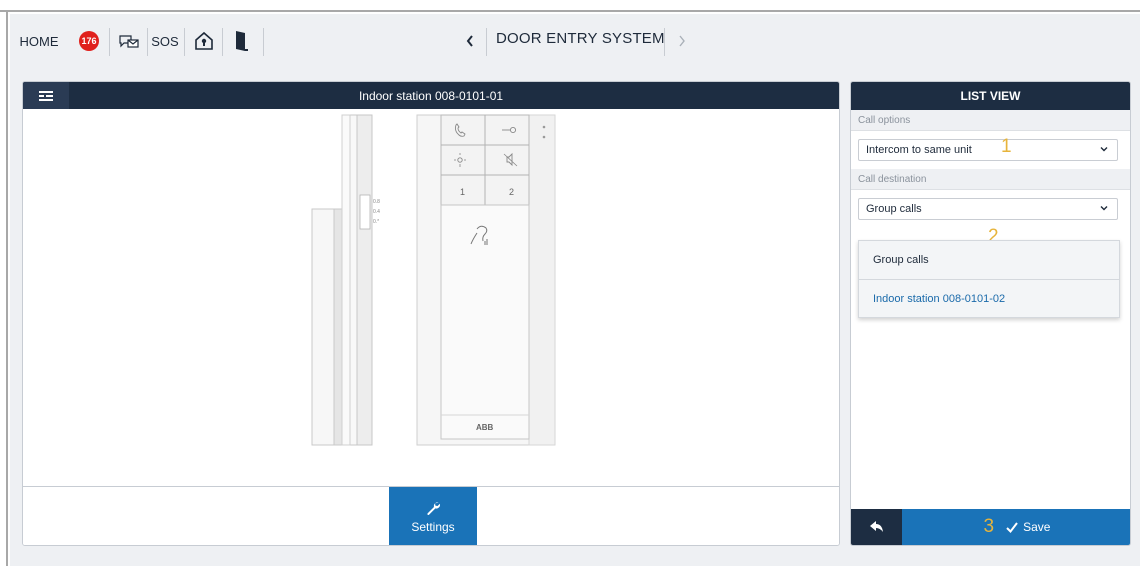  I want to click on annotation-3: 3, so click(989, 526).